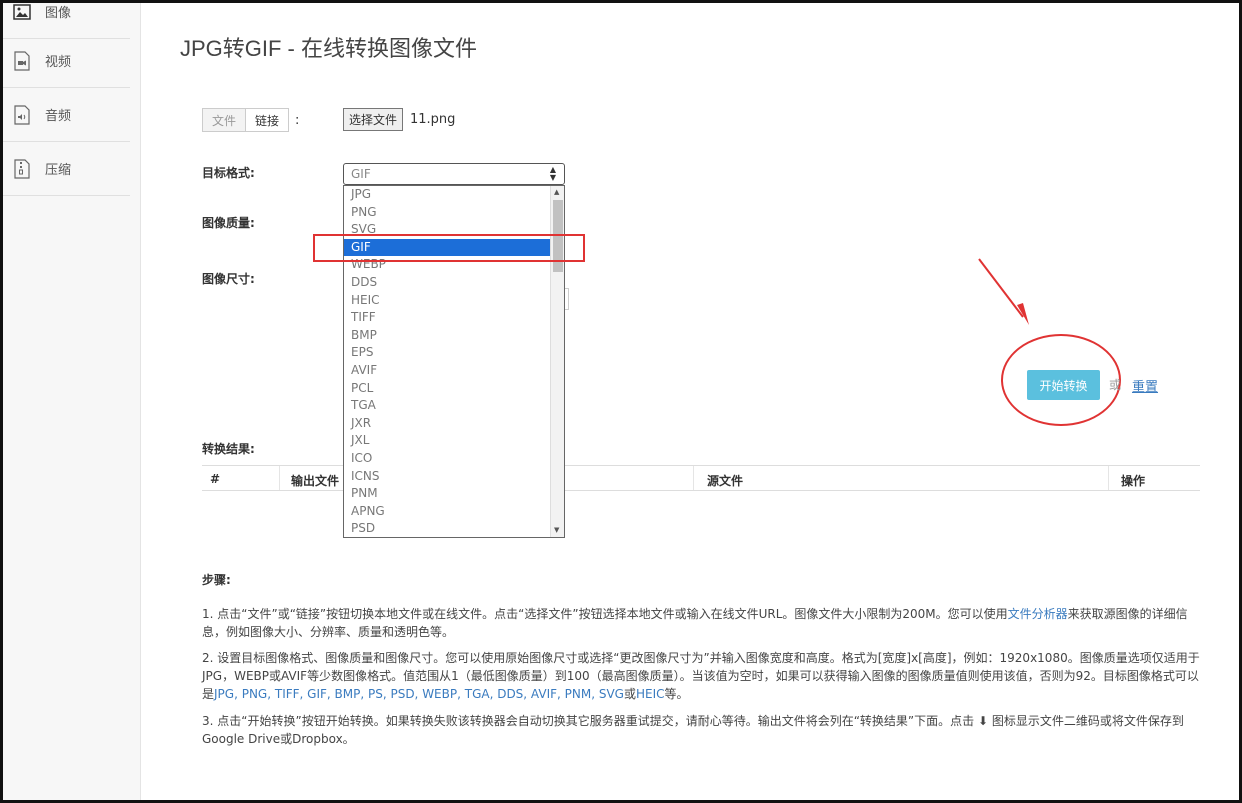  I want to click on sidebar-item-audio: 音频, so click(66, 115).